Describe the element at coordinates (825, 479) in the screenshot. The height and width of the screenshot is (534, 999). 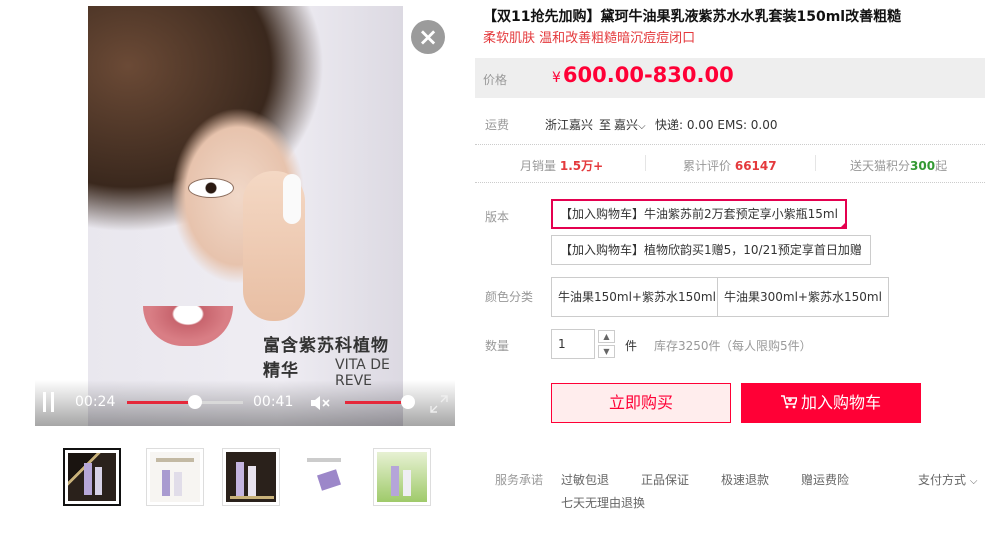
I see `service-item: 赠运费险` at that location.